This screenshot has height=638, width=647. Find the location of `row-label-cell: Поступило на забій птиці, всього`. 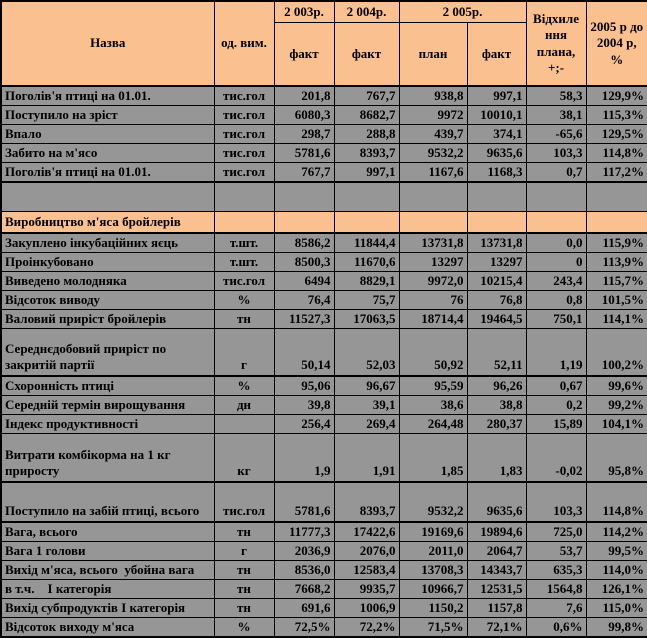

row-label-cell: Поступило на забій птиці, всього is located at coordinates (107, 502).